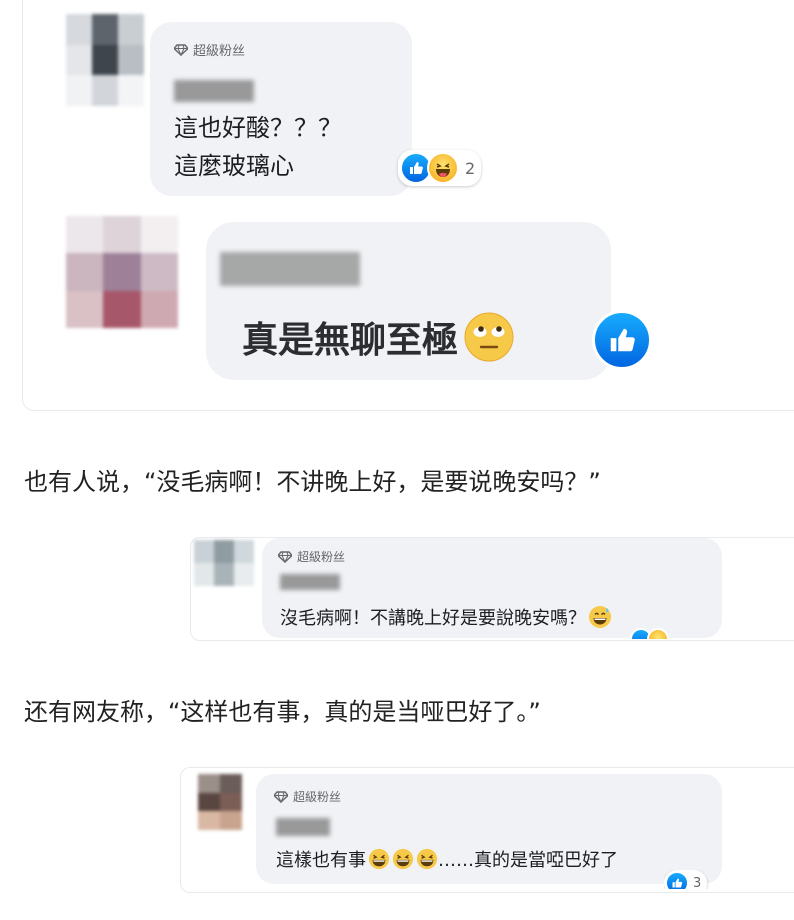 Image resolution: width=794 pixels, height=920 pixels. What do you see at coordinates (312, 482) in the screenshot?
I see `article-paragraph: 也有人说，“没毛病啊！不讲晚上好，是要说晚安吗？”` at bounding box center [312, 482].